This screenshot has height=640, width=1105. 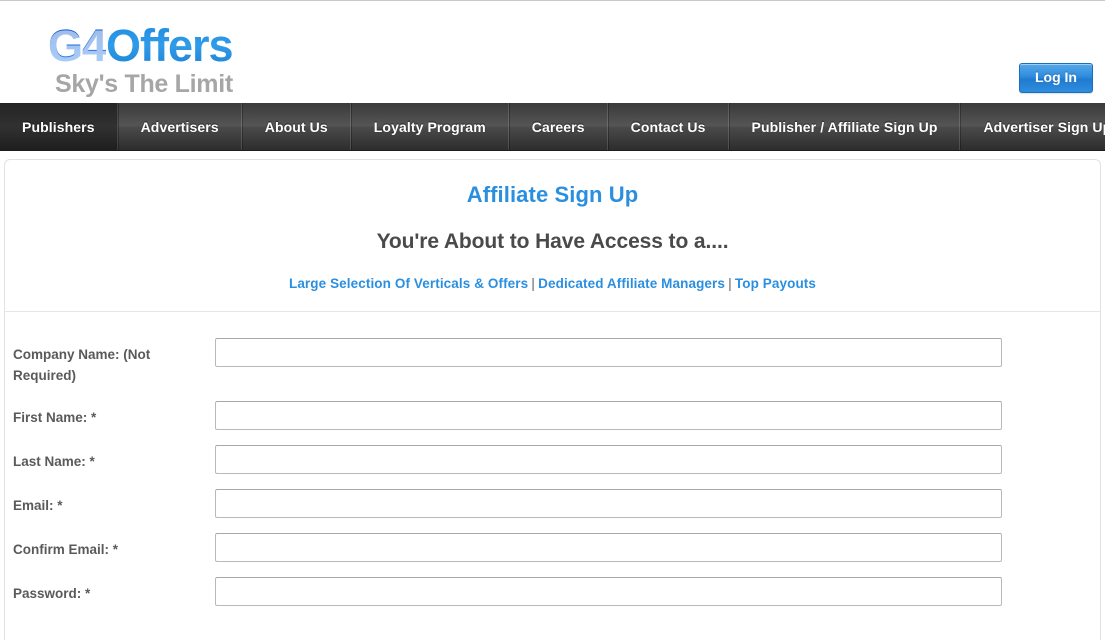 What do you see at coordinates (775, 283) in the screenshot?
I see `benefit-link: Top Payouts` at bounding box center [775, 283].